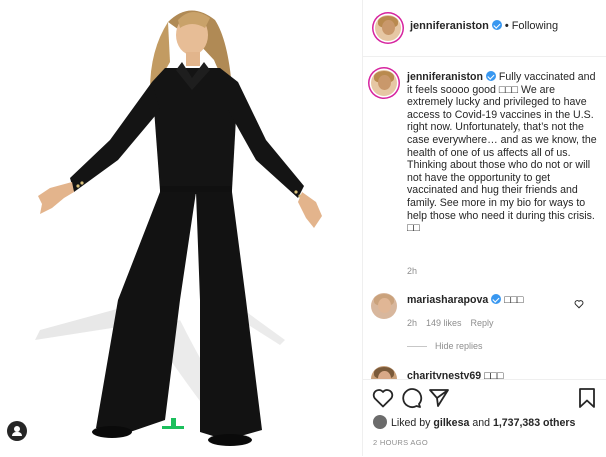  What do you see at coordinates (384, 83) in the screenshot?
I see `caption-author-avatar` at bounding box center [384, 83].